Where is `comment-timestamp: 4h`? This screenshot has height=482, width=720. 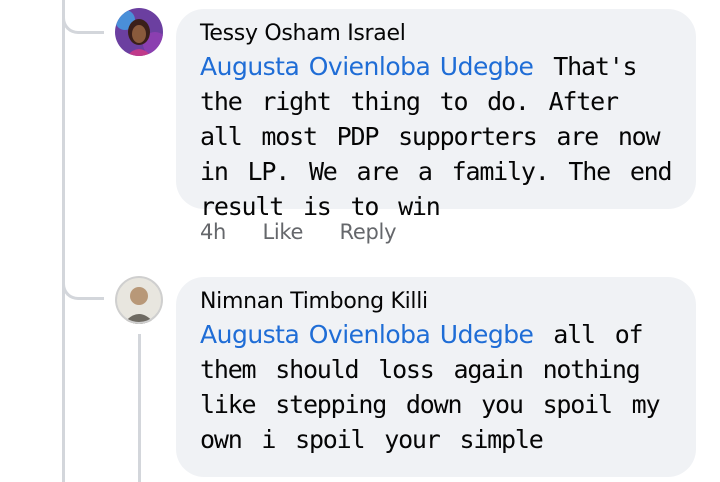 comment-timestamp: 4h is located at coordinates (213, 232).